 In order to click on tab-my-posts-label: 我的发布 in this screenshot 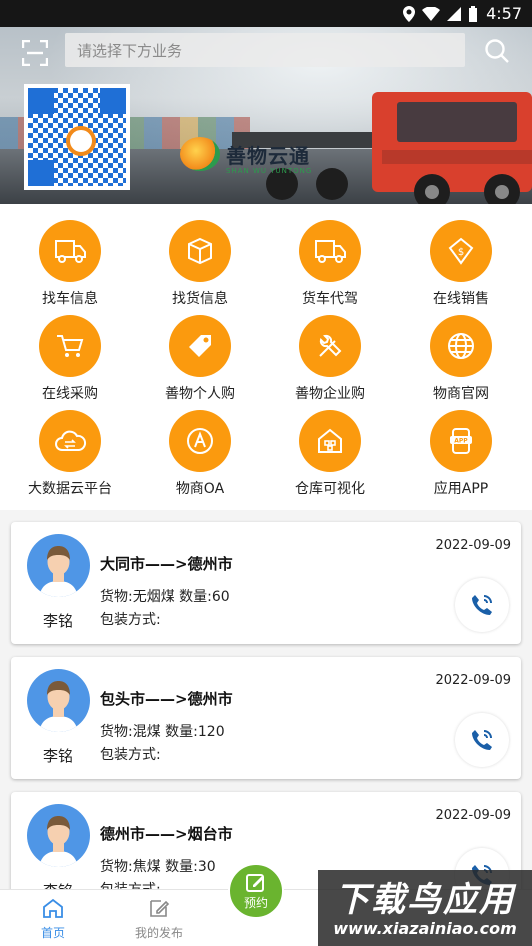, I will do `click(158, 933)`.